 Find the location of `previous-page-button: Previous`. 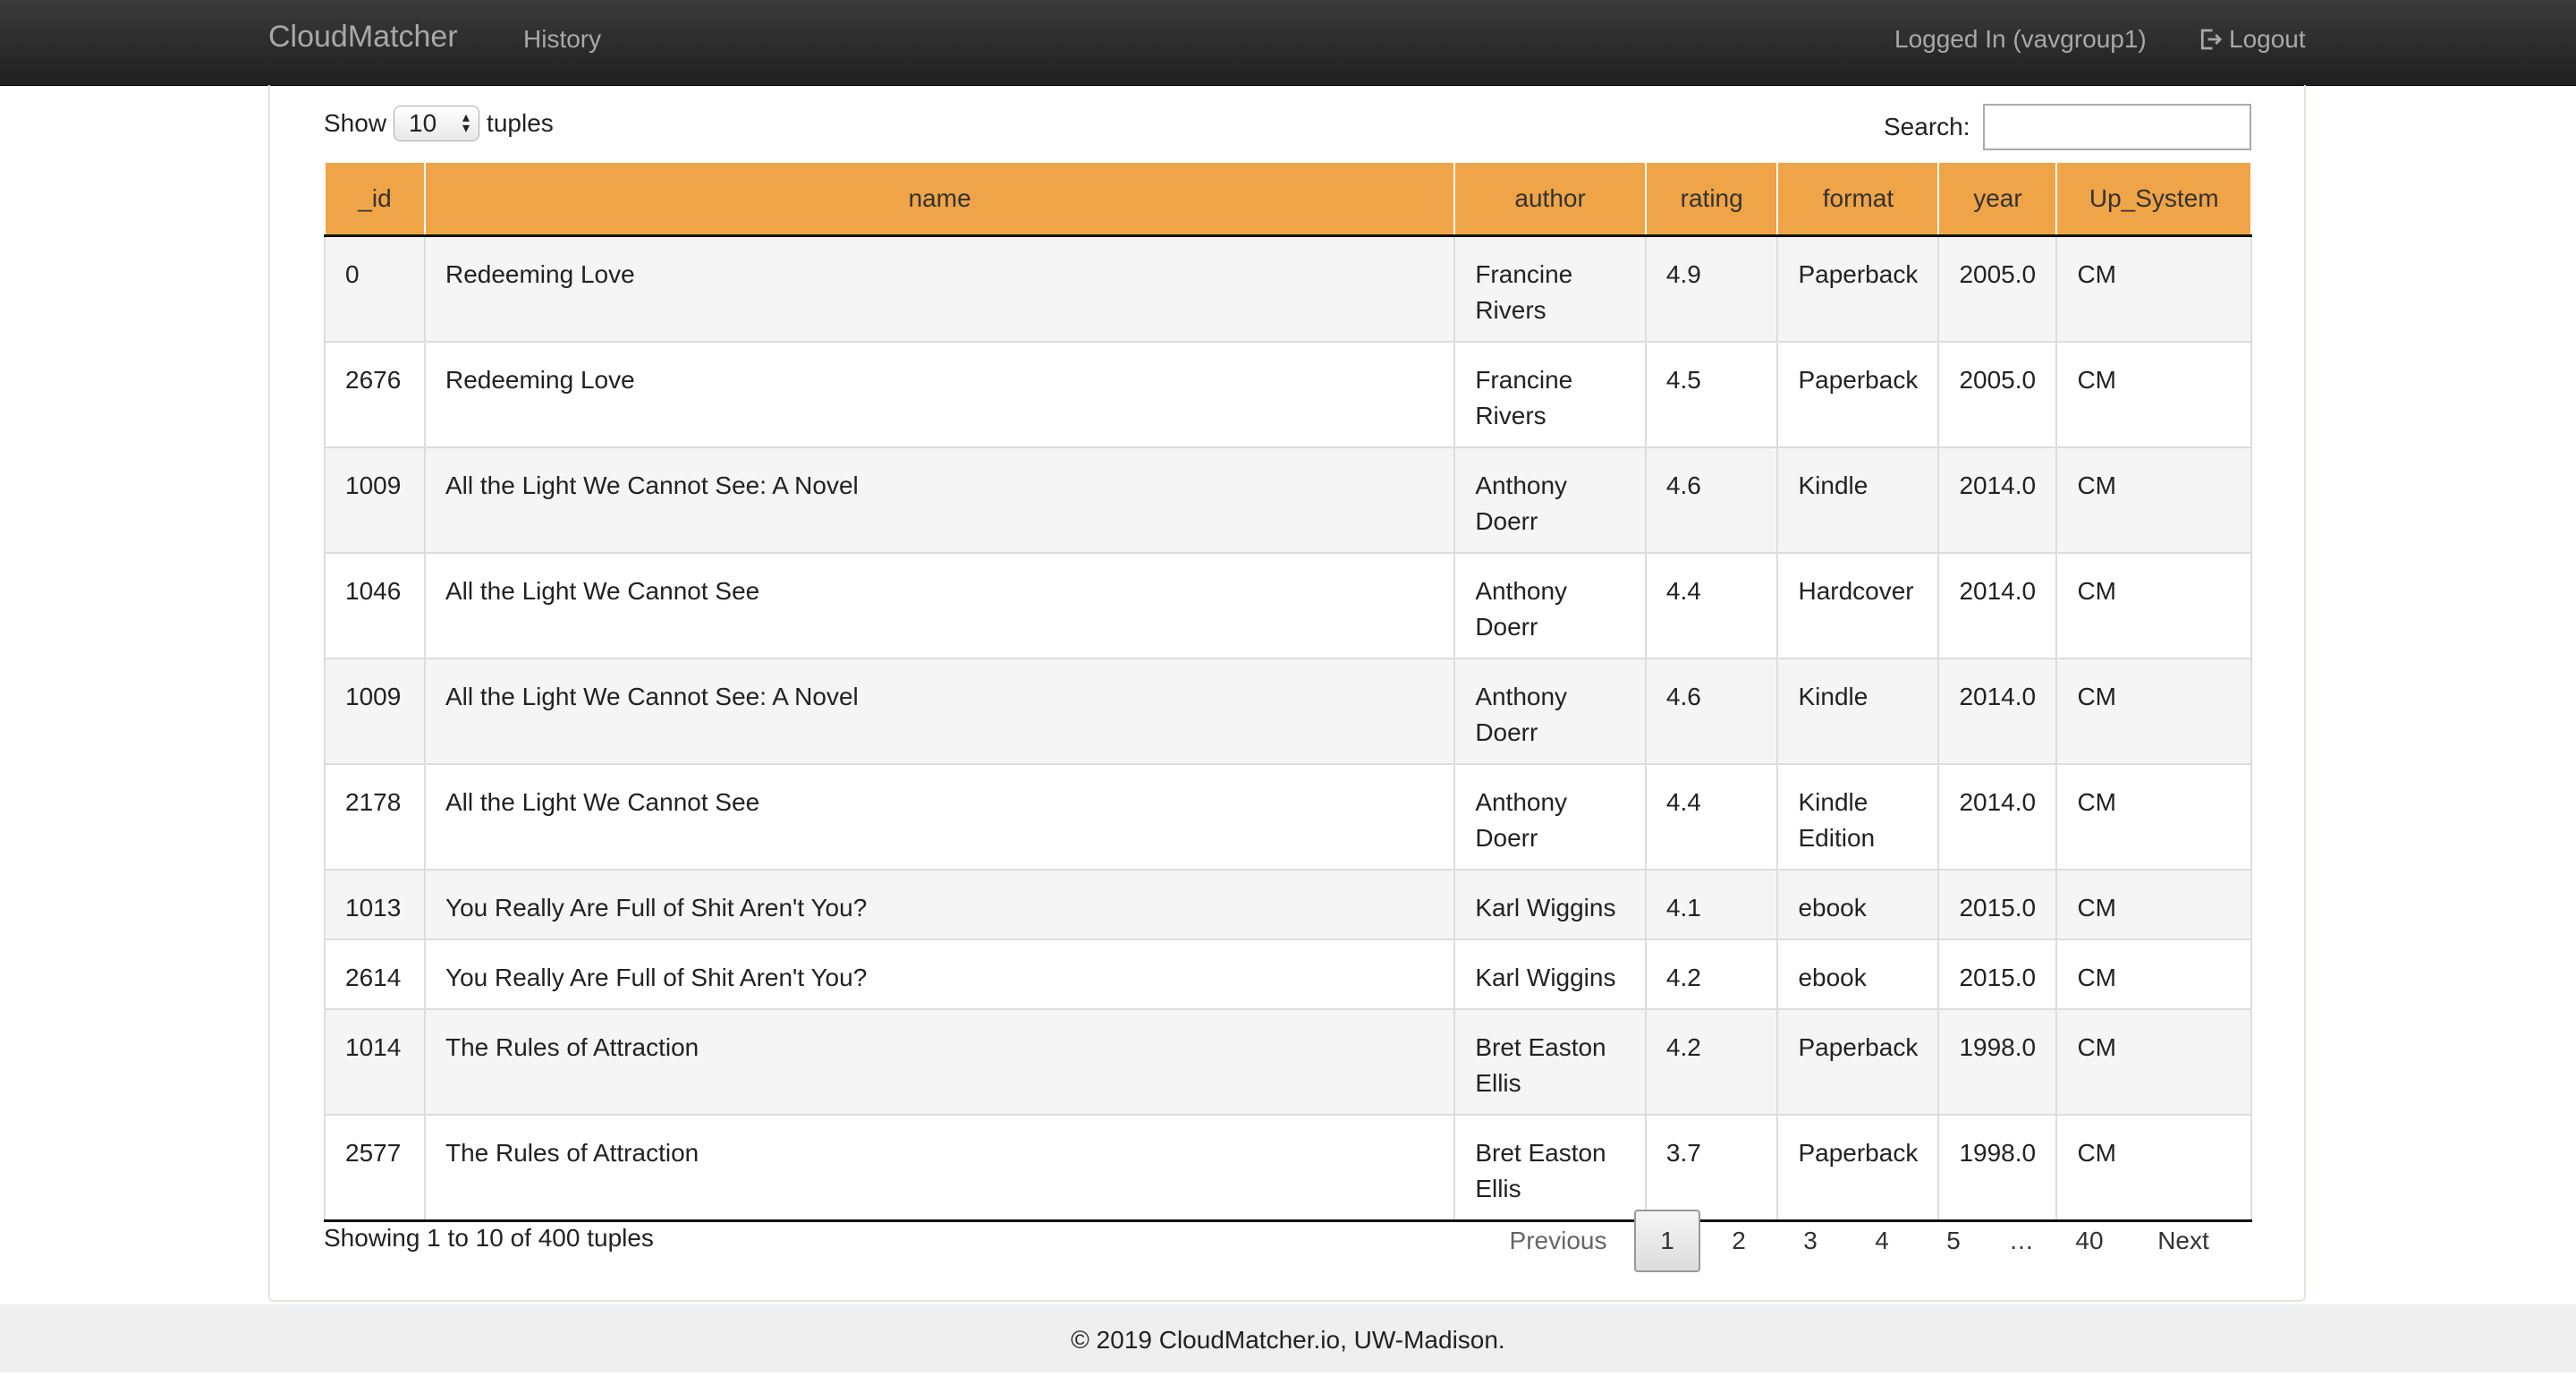

previous-page-button: Previous is located at coordinates (1558, 1241).